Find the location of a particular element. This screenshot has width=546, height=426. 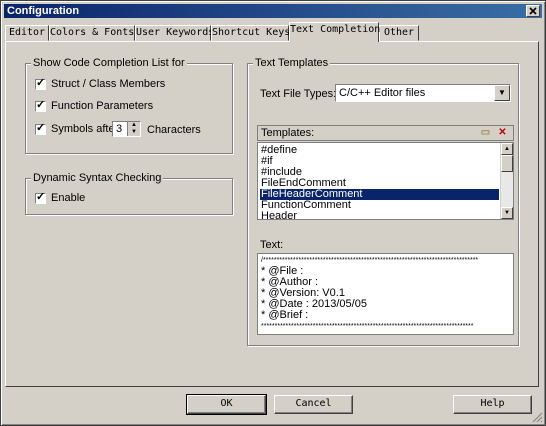

tab-text-completion: Text Completion is located at coordinates (334, 32).